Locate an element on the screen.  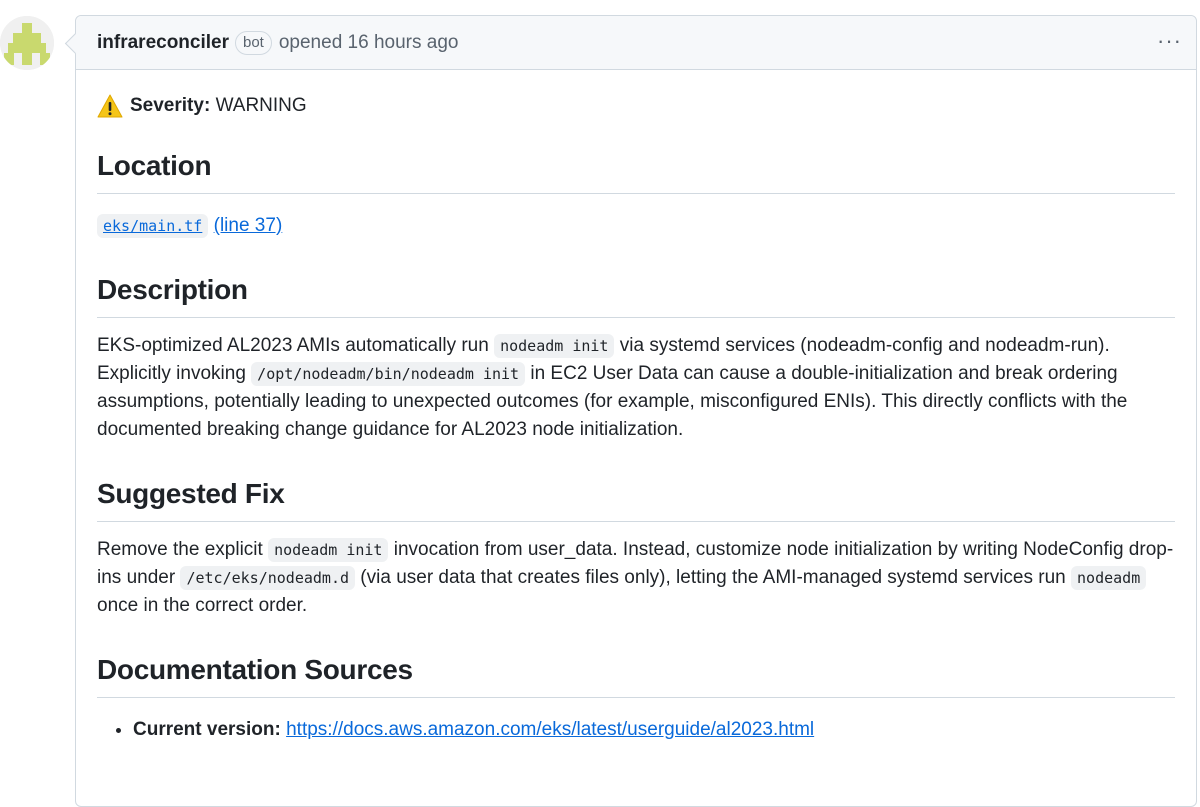
documentation-heading: Documentation Sources is located at coordinates (636, 675).